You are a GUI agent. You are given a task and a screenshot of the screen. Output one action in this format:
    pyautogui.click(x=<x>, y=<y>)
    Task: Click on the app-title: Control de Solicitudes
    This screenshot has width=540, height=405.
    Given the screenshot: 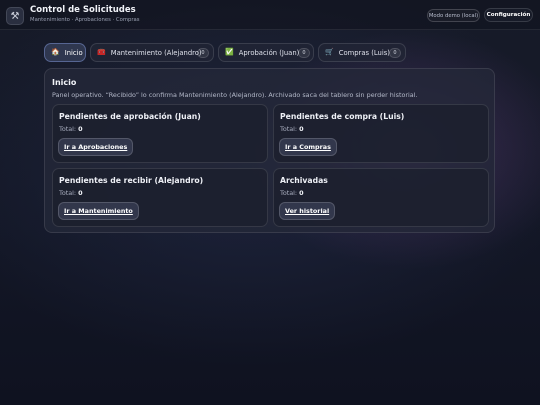 What is the action you would take?
    pyautogui.click(x=83, y=10)
    